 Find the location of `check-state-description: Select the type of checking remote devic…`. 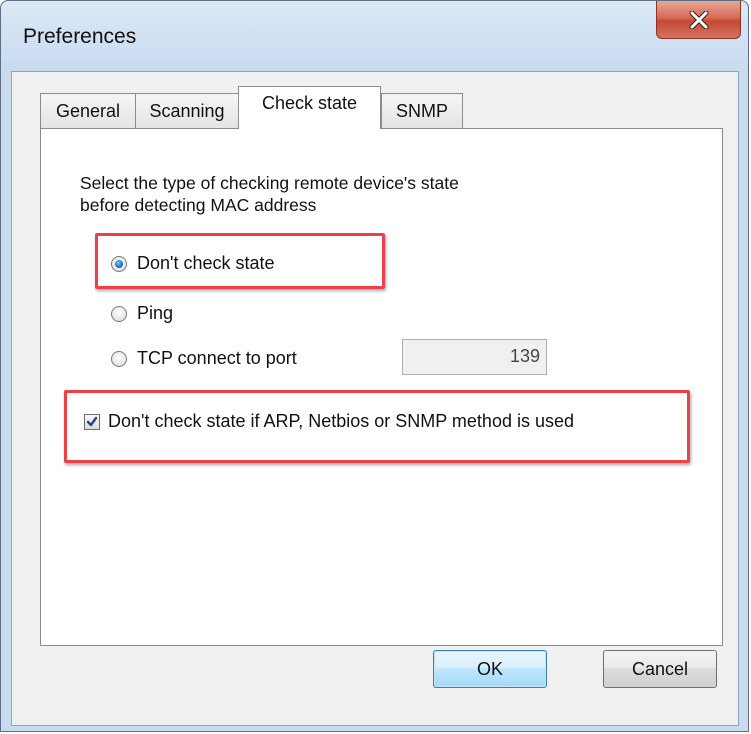

check-state-description: Select the type of checking remote devic… is located at coordinates (269, 194).